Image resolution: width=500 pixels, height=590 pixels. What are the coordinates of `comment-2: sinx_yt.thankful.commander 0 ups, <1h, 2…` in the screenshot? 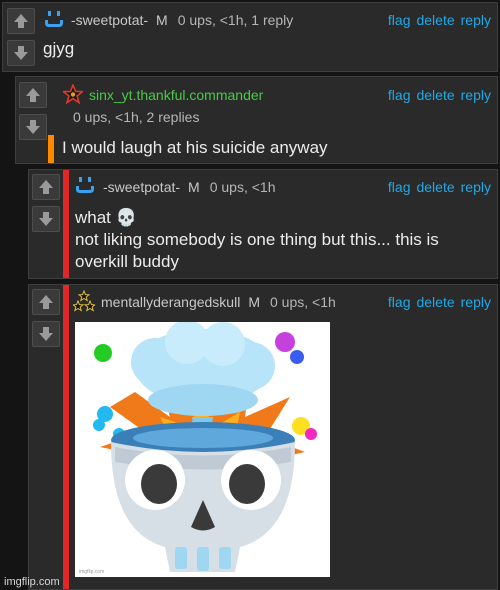 It's located at (256, 120).